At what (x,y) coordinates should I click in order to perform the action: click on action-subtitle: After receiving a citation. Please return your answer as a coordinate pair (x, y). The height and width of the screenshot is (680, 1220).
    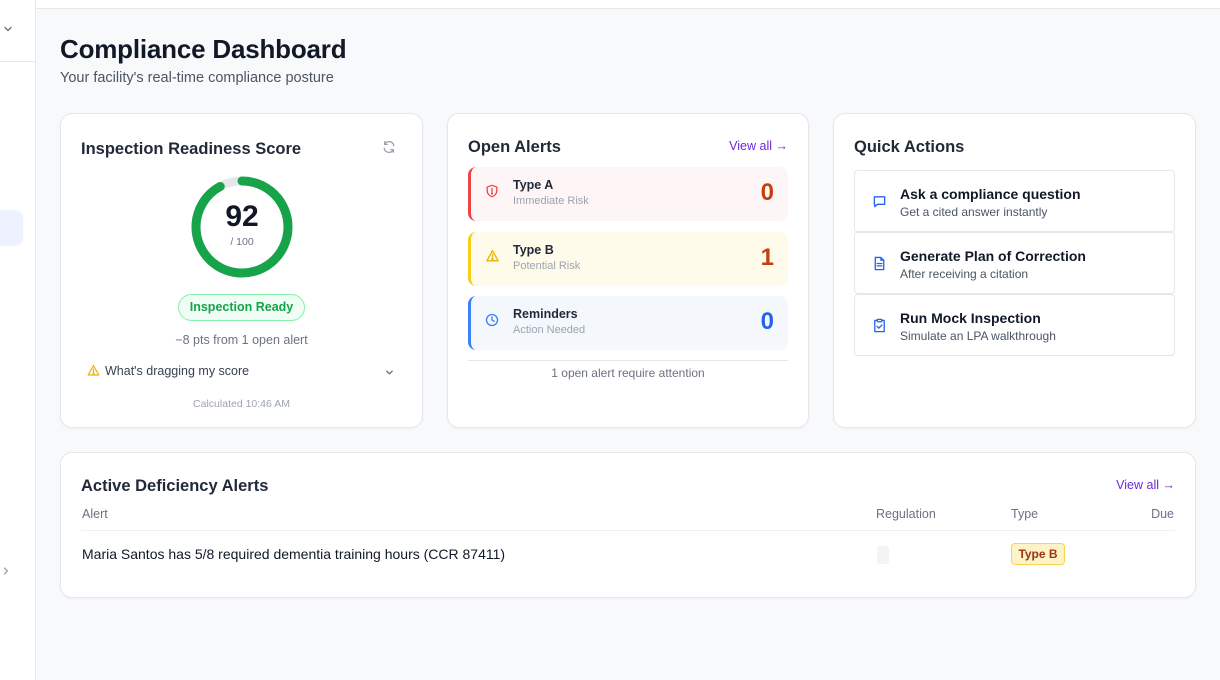
    Looking at the image, I should click on (964, 274).